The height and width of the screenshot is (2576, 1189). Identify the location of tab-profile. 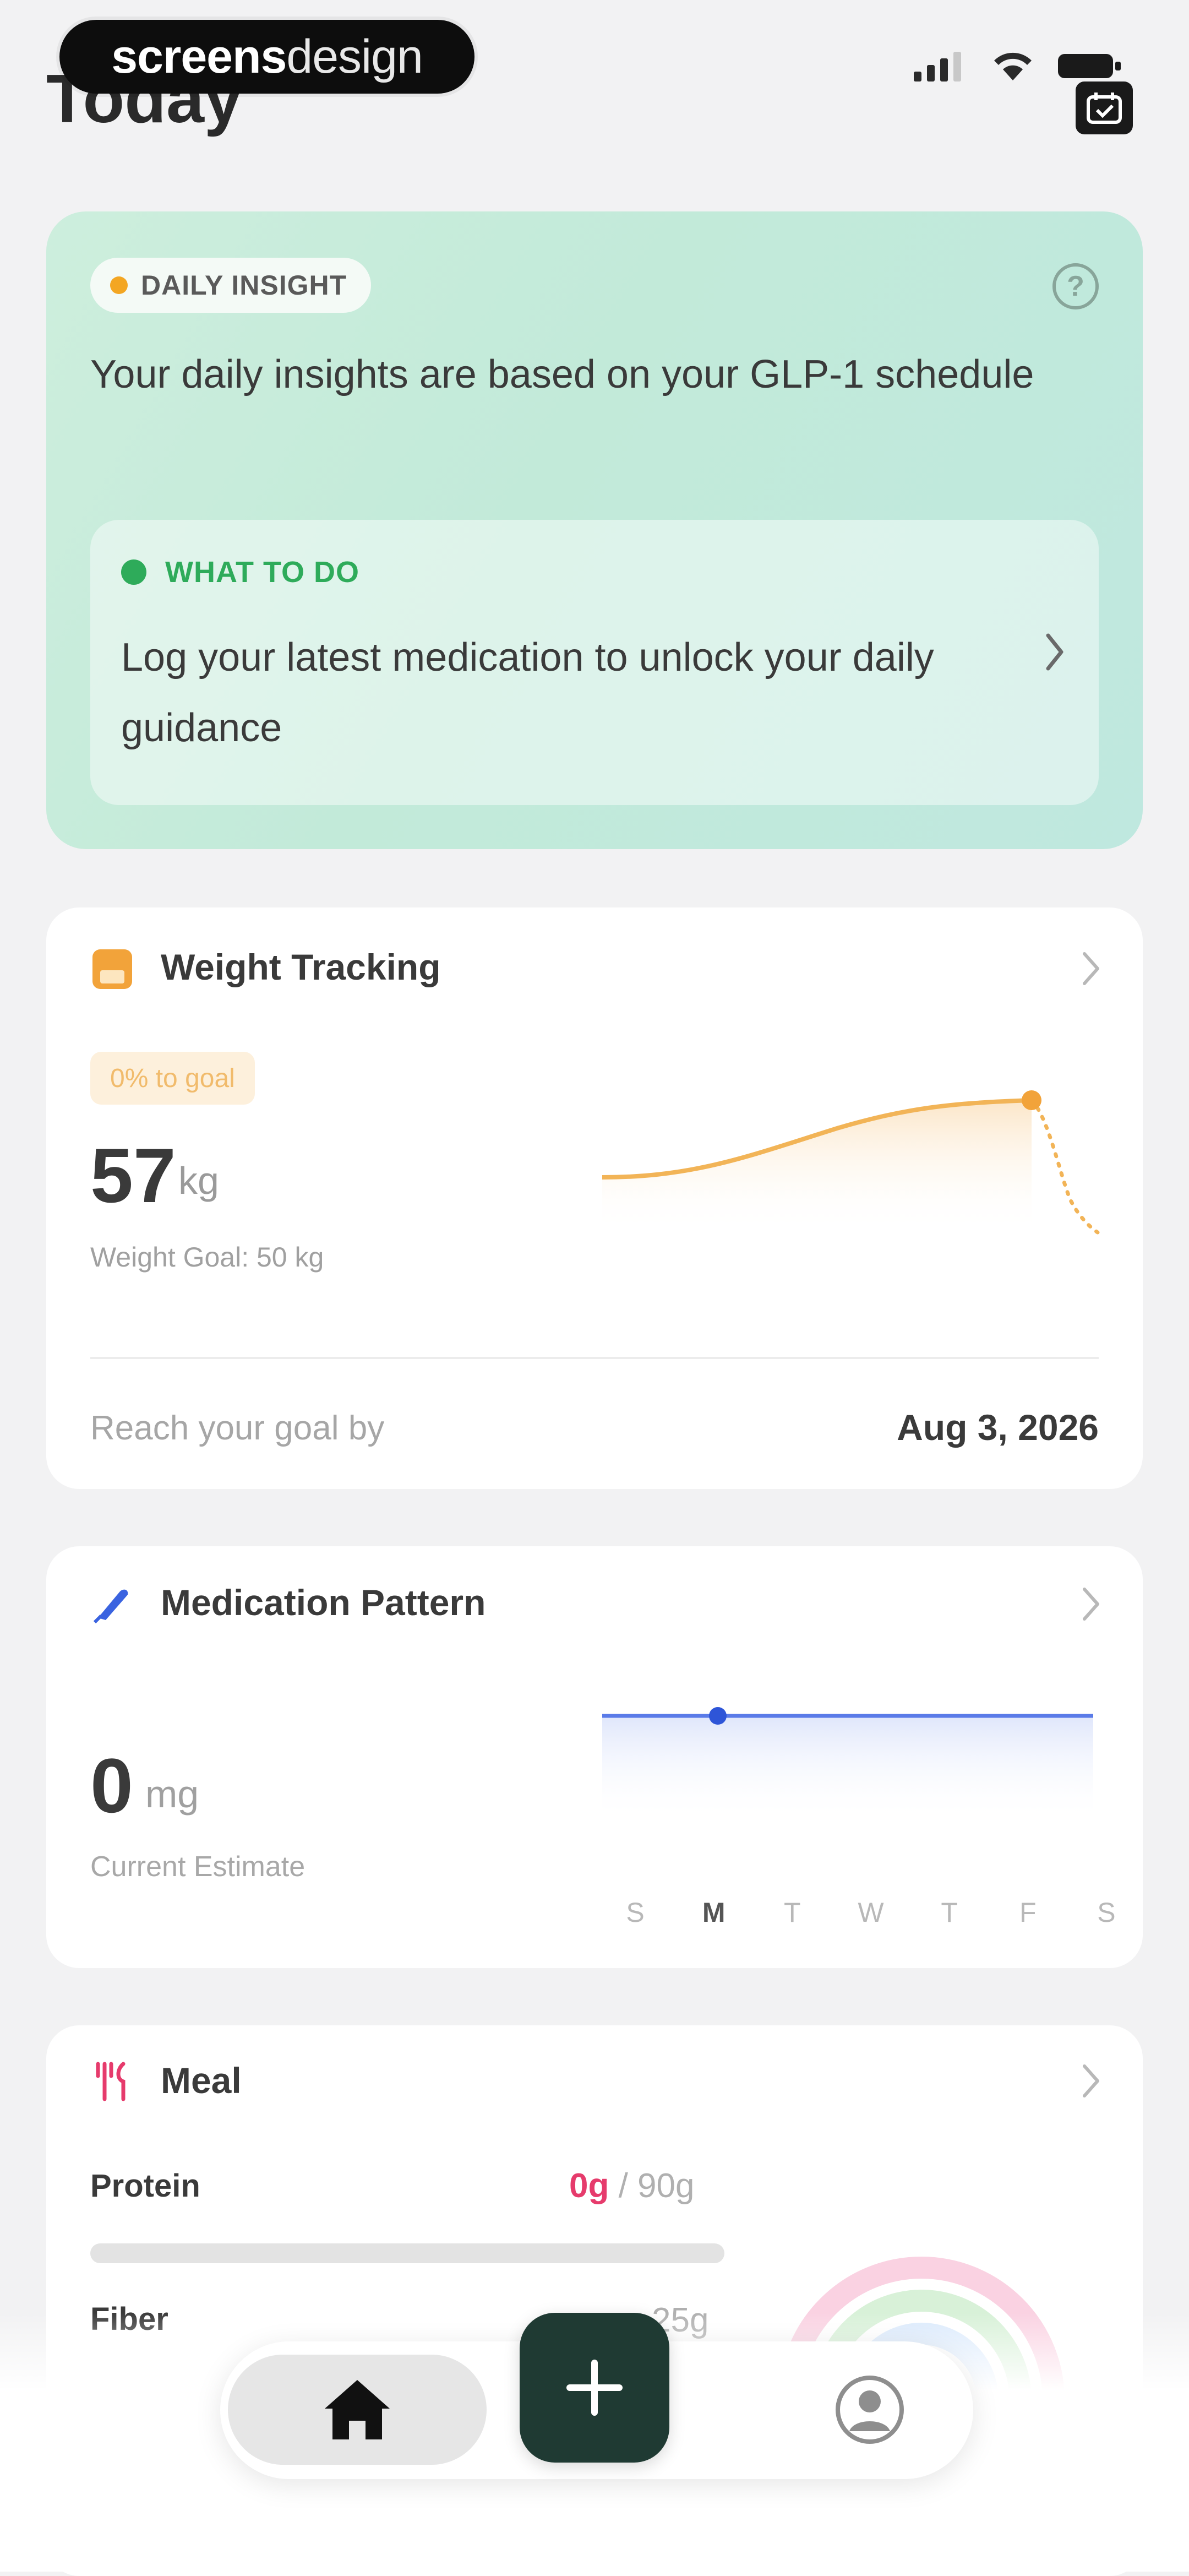
(870, 2410).